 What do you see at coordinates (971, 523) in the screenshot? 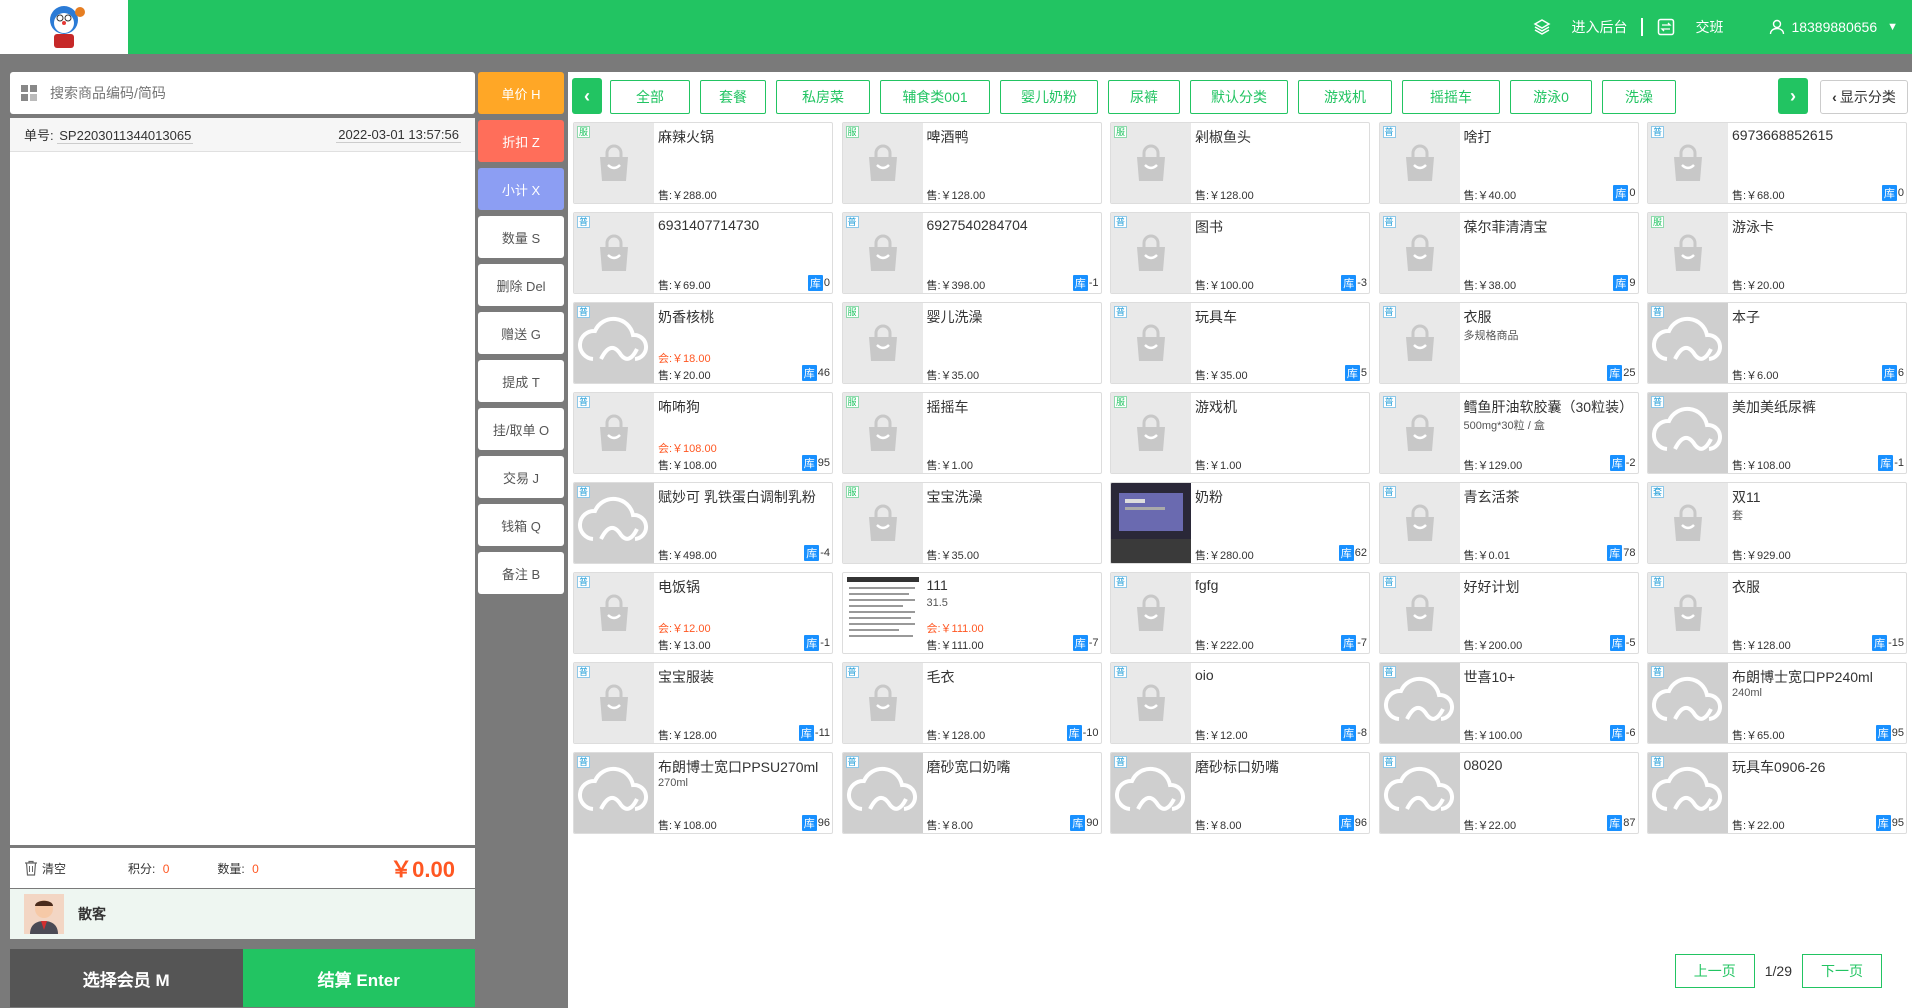
I see `product-card: 服 宝宝洗澡 售:￥35.00` at bounding box center [971, 523].